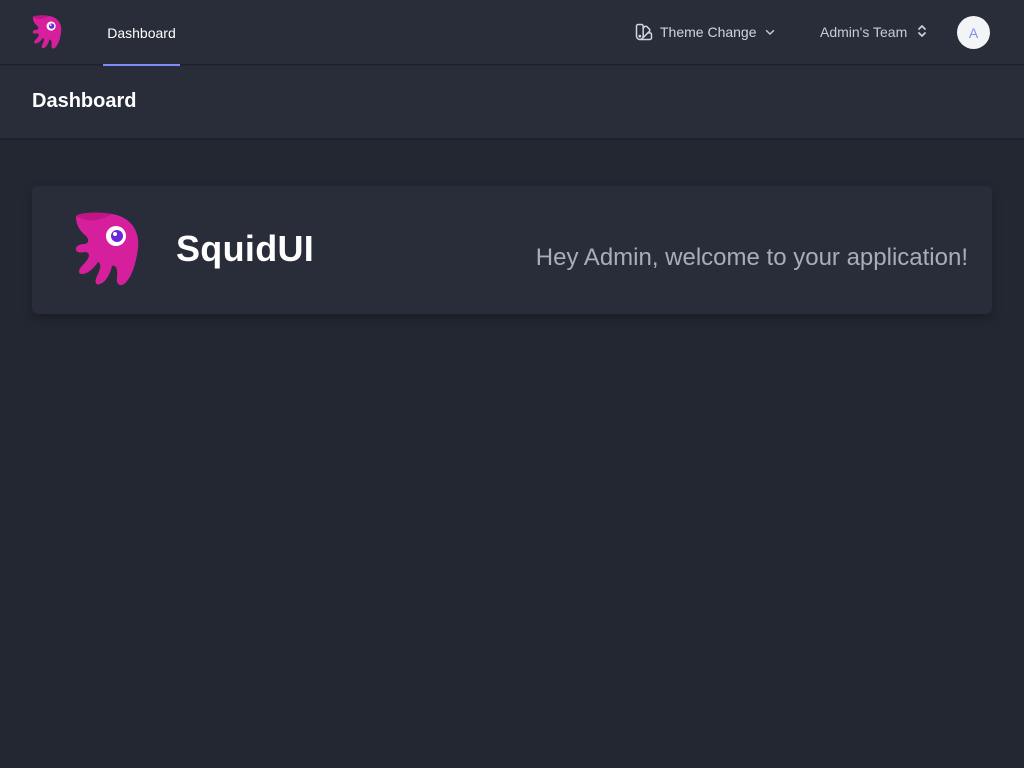 This screenshot has width=1024, height=768. I want to click on top-navbar: Dashboard Theme Change Admin's Team A, so click(512, 33).